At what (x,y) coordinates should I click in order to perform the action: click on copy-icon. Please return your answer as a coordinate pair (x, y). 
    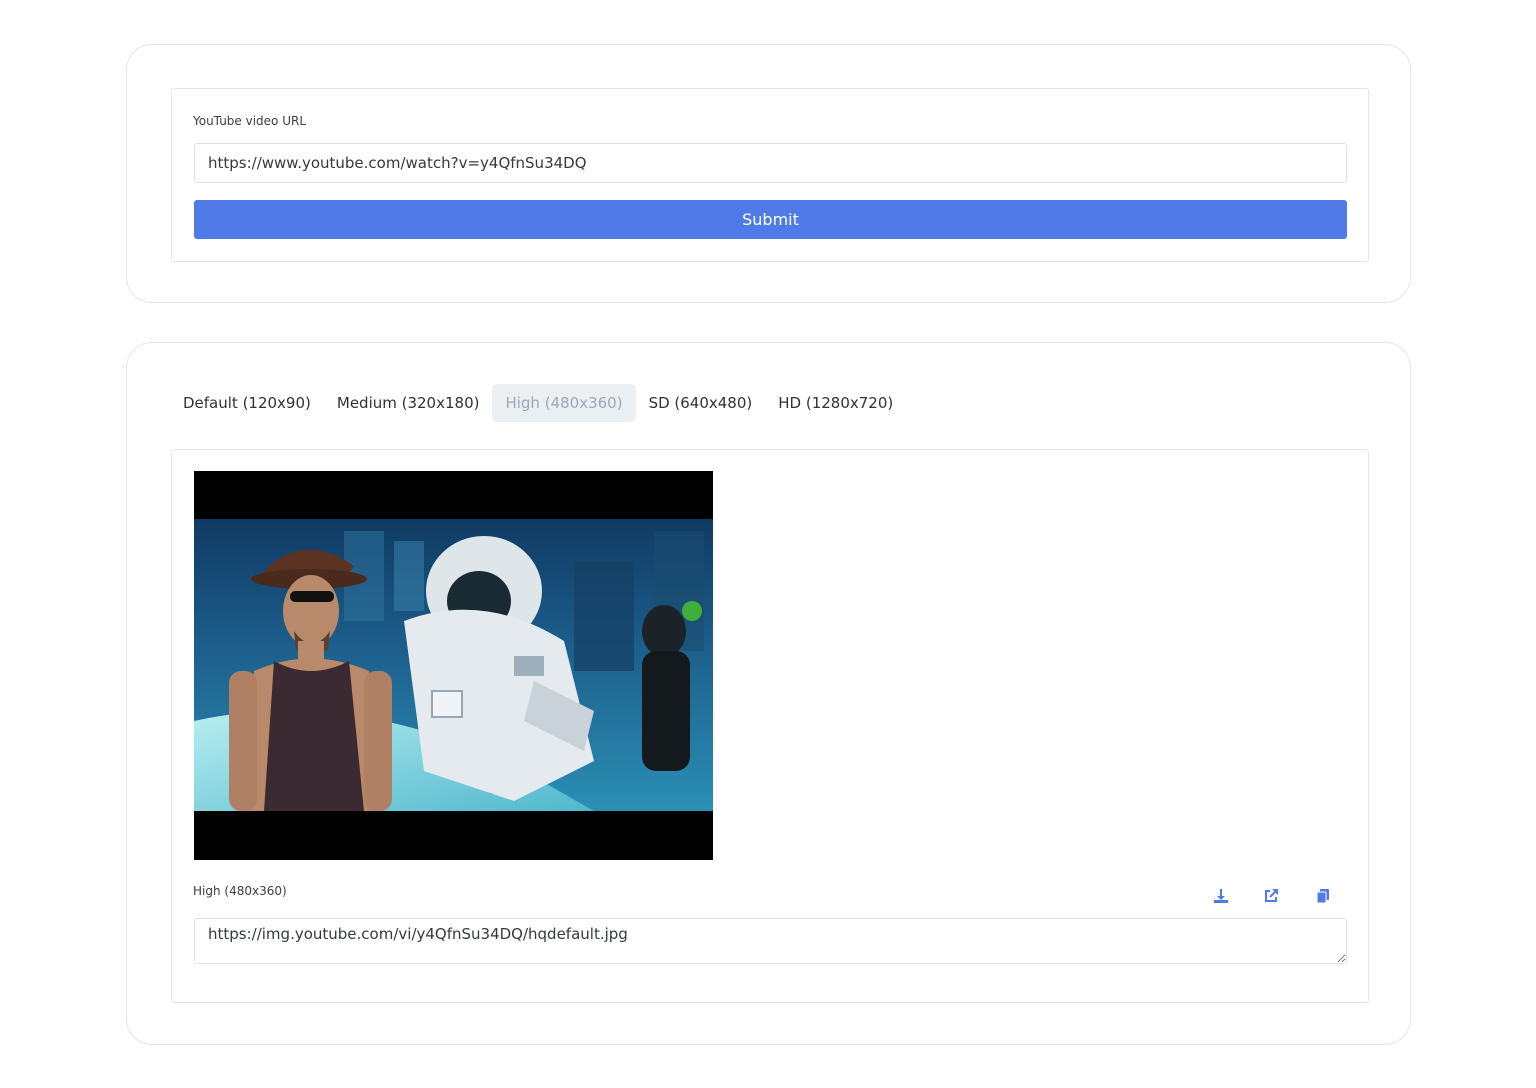
    Looking at the image, I should click on (1323, 896).